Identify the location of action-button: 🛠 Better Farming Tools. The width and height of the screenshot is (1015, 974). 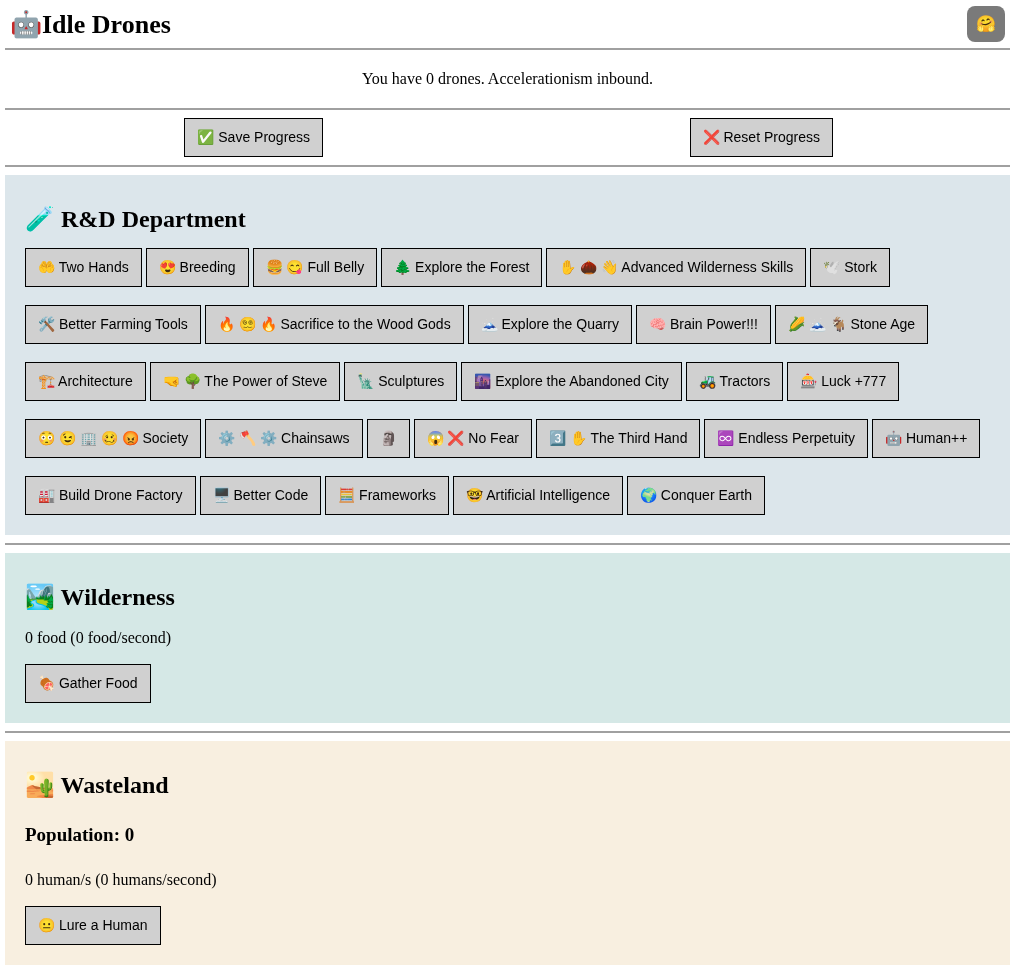
(113, 324).